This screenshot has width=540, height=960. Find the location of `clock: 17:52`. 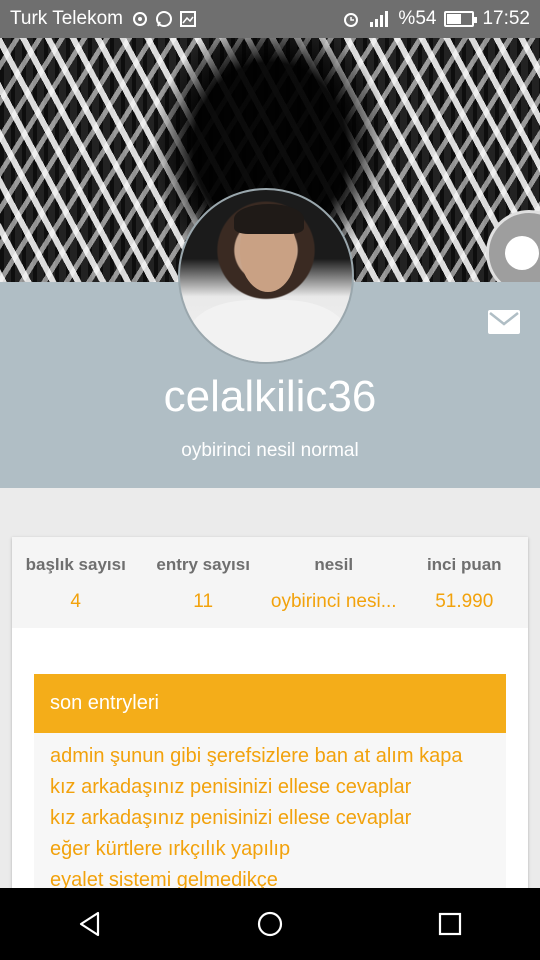

clock: 17:52 is located at coordinates (506, 18).